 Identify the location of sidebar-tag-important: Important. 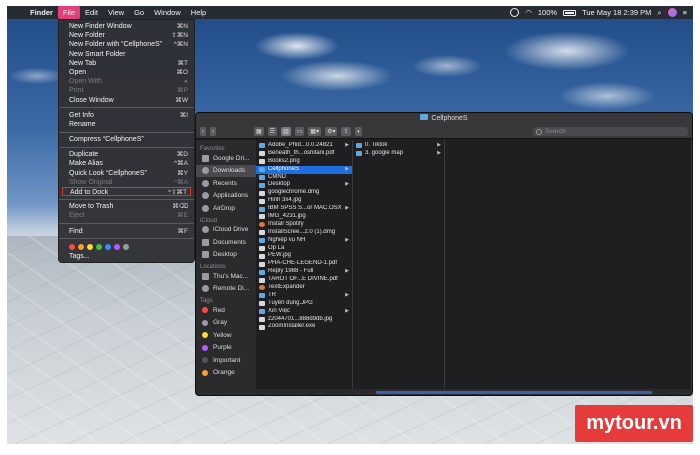
(226, 360).